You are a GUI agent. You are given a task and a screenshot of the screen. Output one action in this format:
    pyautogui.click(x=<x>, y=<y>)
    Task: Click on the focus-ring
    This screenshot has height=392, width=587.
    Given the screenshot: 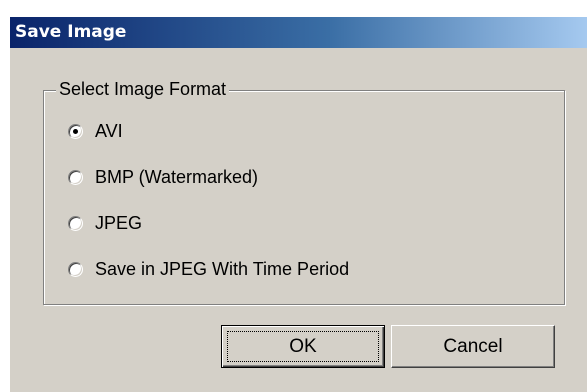 What is the action you would take?
    pyautogui.click(x=303, y=346)
    